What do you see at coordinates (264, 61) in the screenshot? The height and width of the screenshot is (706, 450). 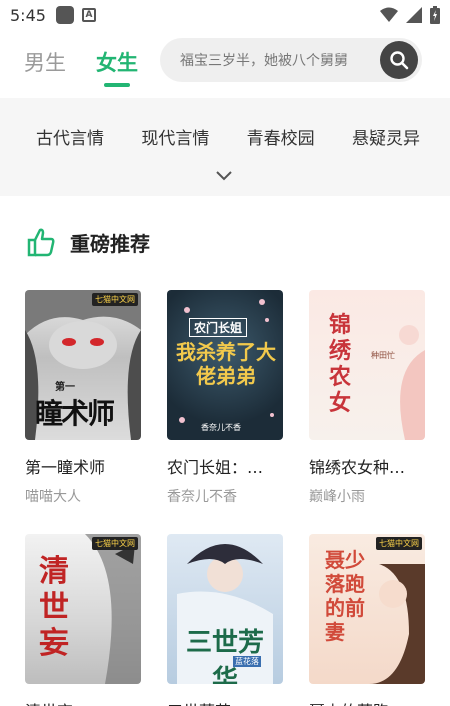 I see `search-placeholder: 福宝三岁半，她被八个舅舅` at bounding box center [264, 61].